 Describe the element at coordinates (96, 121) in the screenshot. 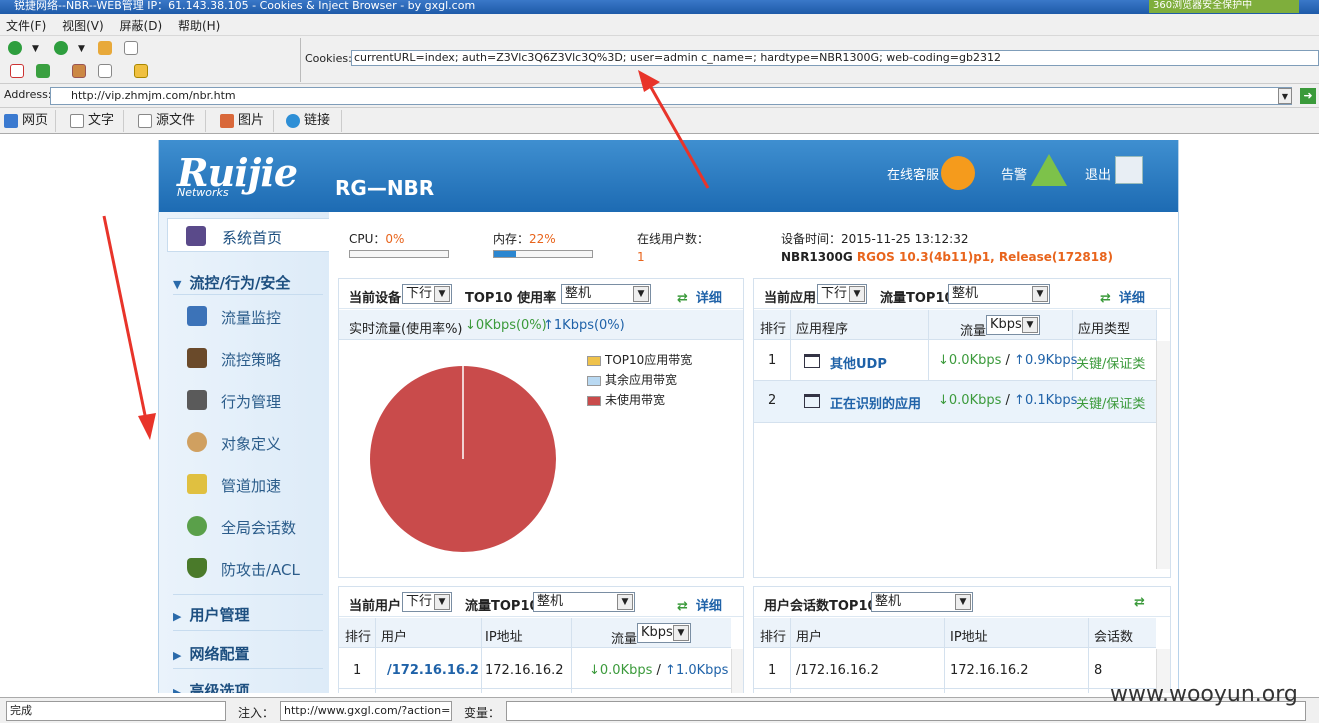

I see `tab-text: 文字` at that location.